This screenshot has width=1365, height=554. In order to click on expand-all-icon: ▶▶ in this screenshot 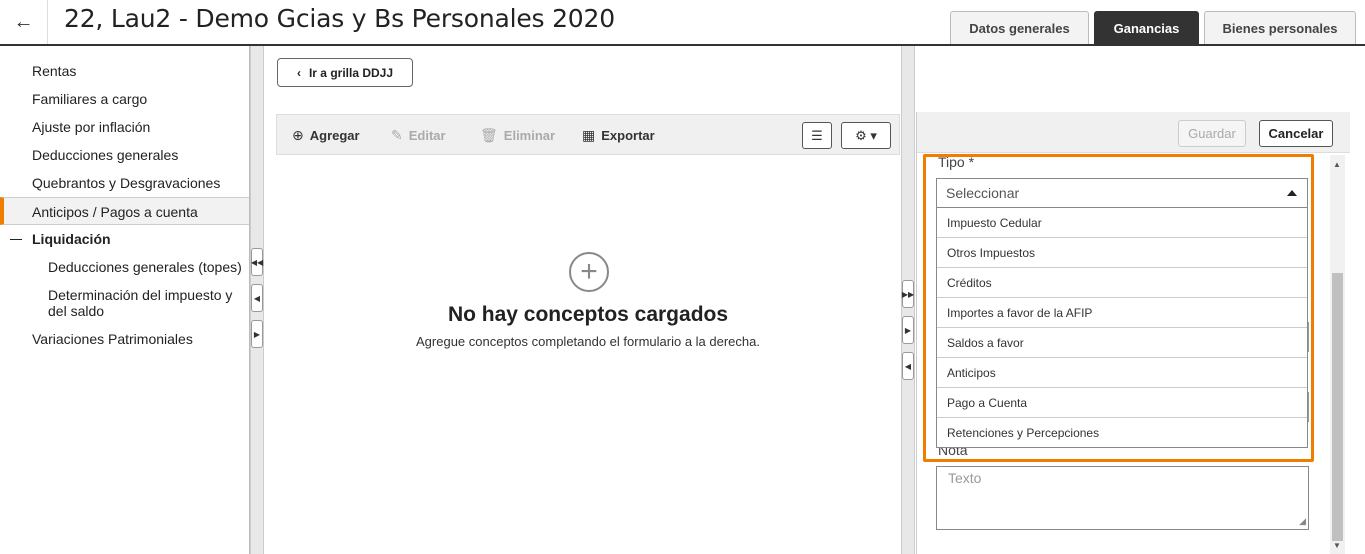, I will do `click(908, 294)`.